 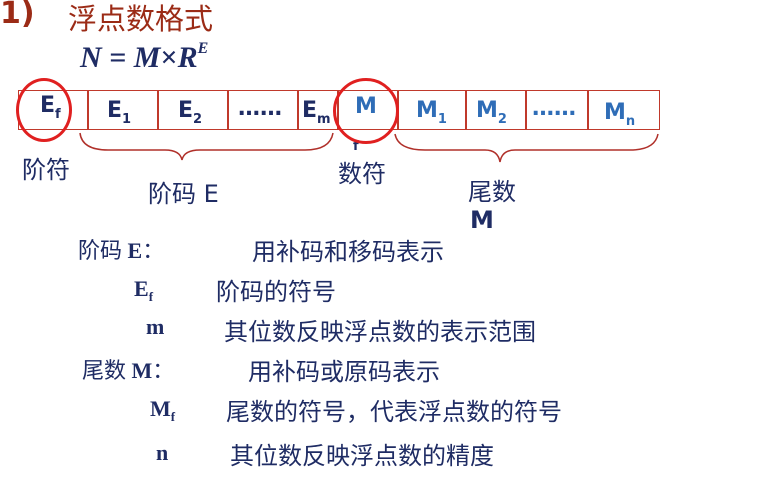 I want to click on desc-term-n: n, so click(x=162, y=452).